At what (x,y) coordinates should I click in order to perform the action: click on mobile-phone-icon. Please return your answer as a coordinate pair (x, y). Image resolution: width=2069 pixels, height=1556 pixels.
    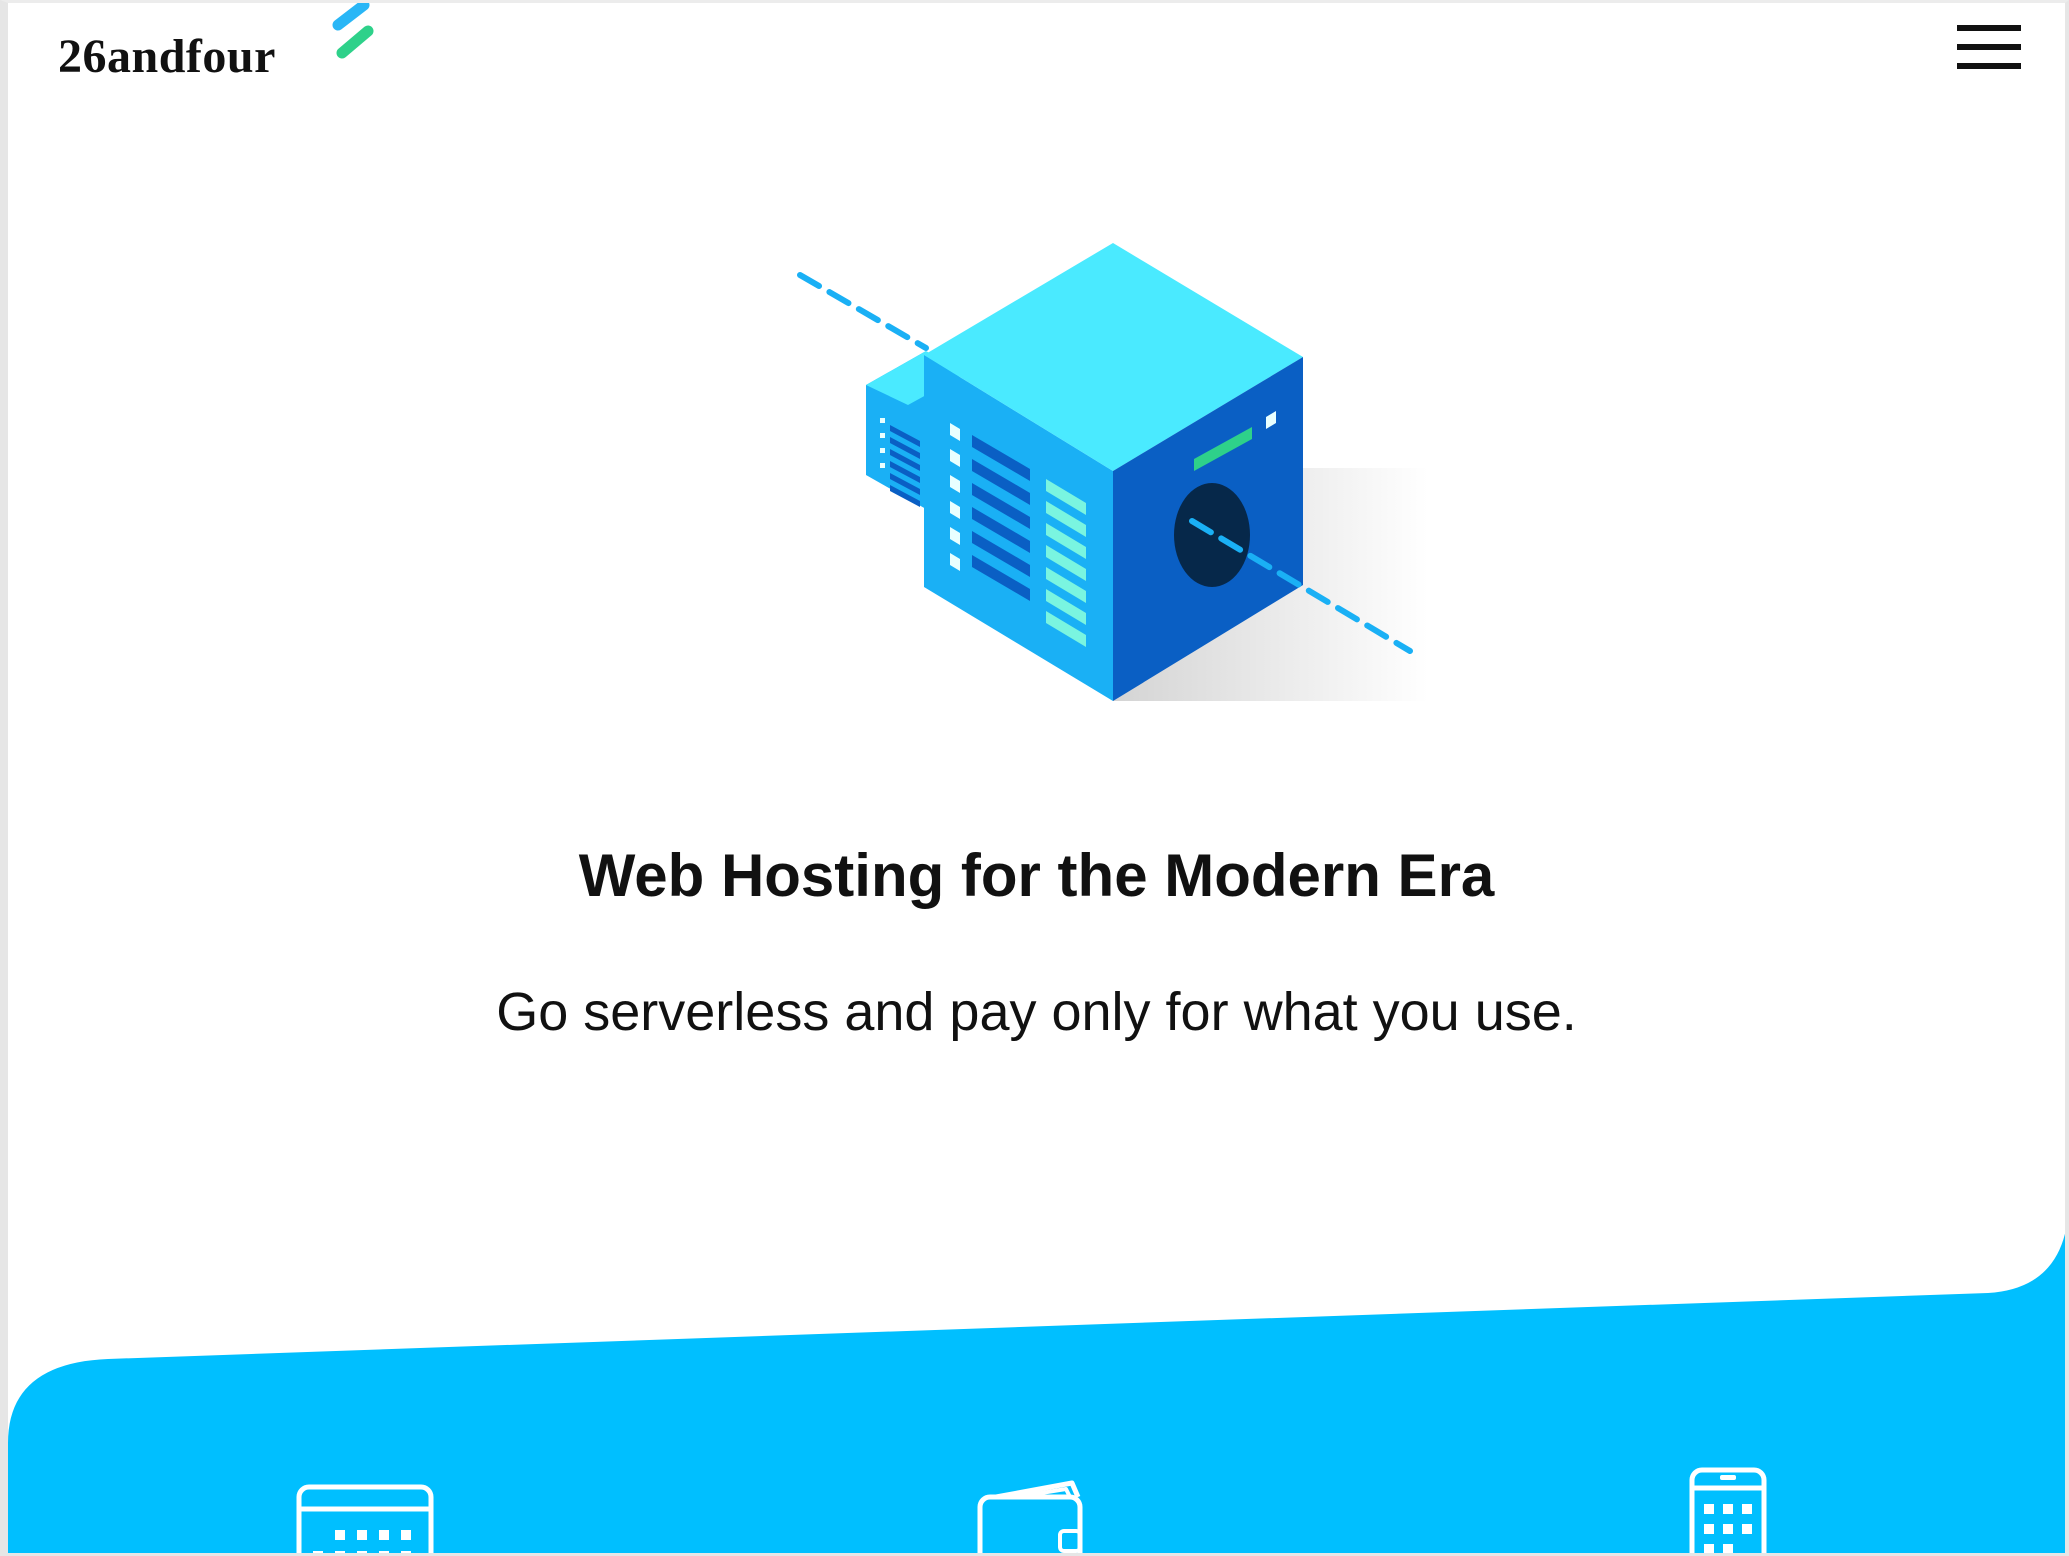
    Looking at the image, I should click on (1728, 1511).